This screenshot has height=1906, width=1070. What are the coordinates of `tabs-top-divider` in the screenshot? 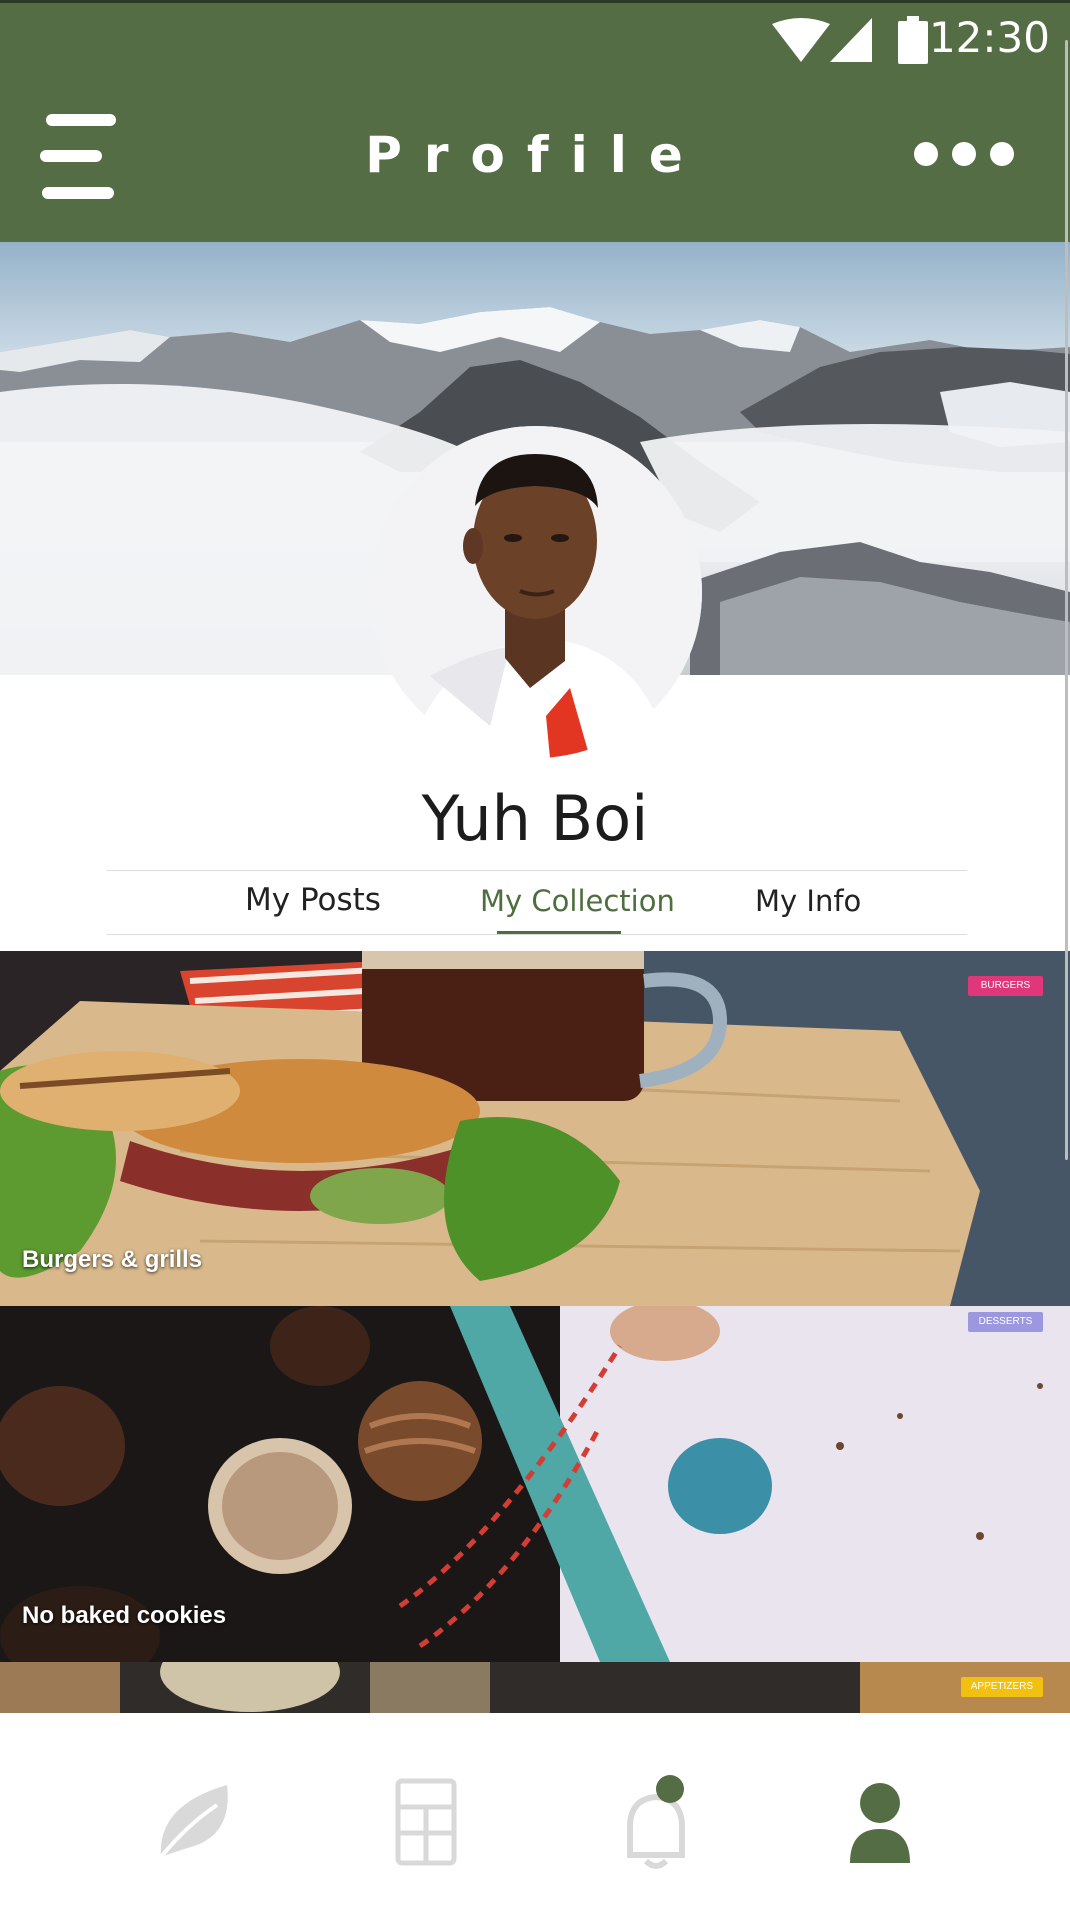 It's located at (537, 870).